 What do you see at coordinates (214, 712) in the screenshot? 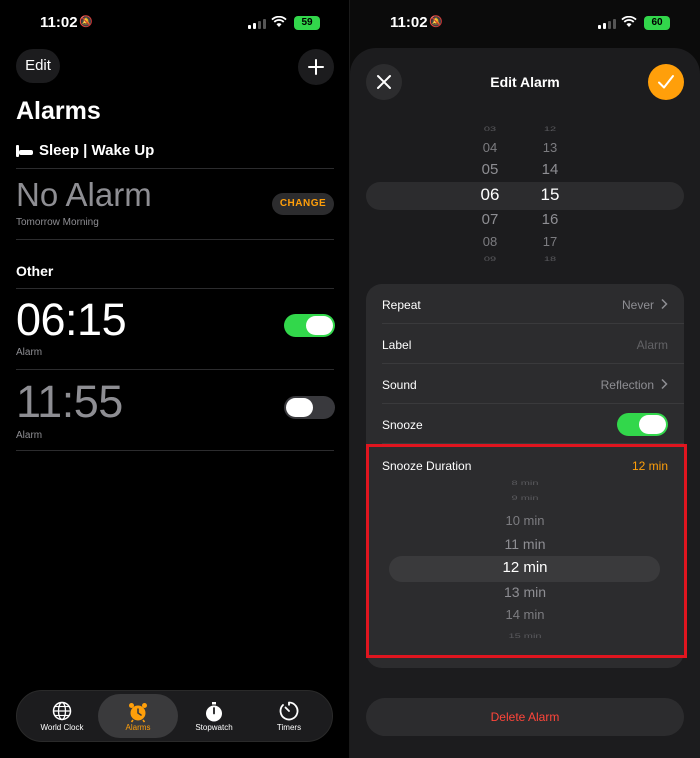
I see `stopwatch-icon` at bounding box center [214, 712].